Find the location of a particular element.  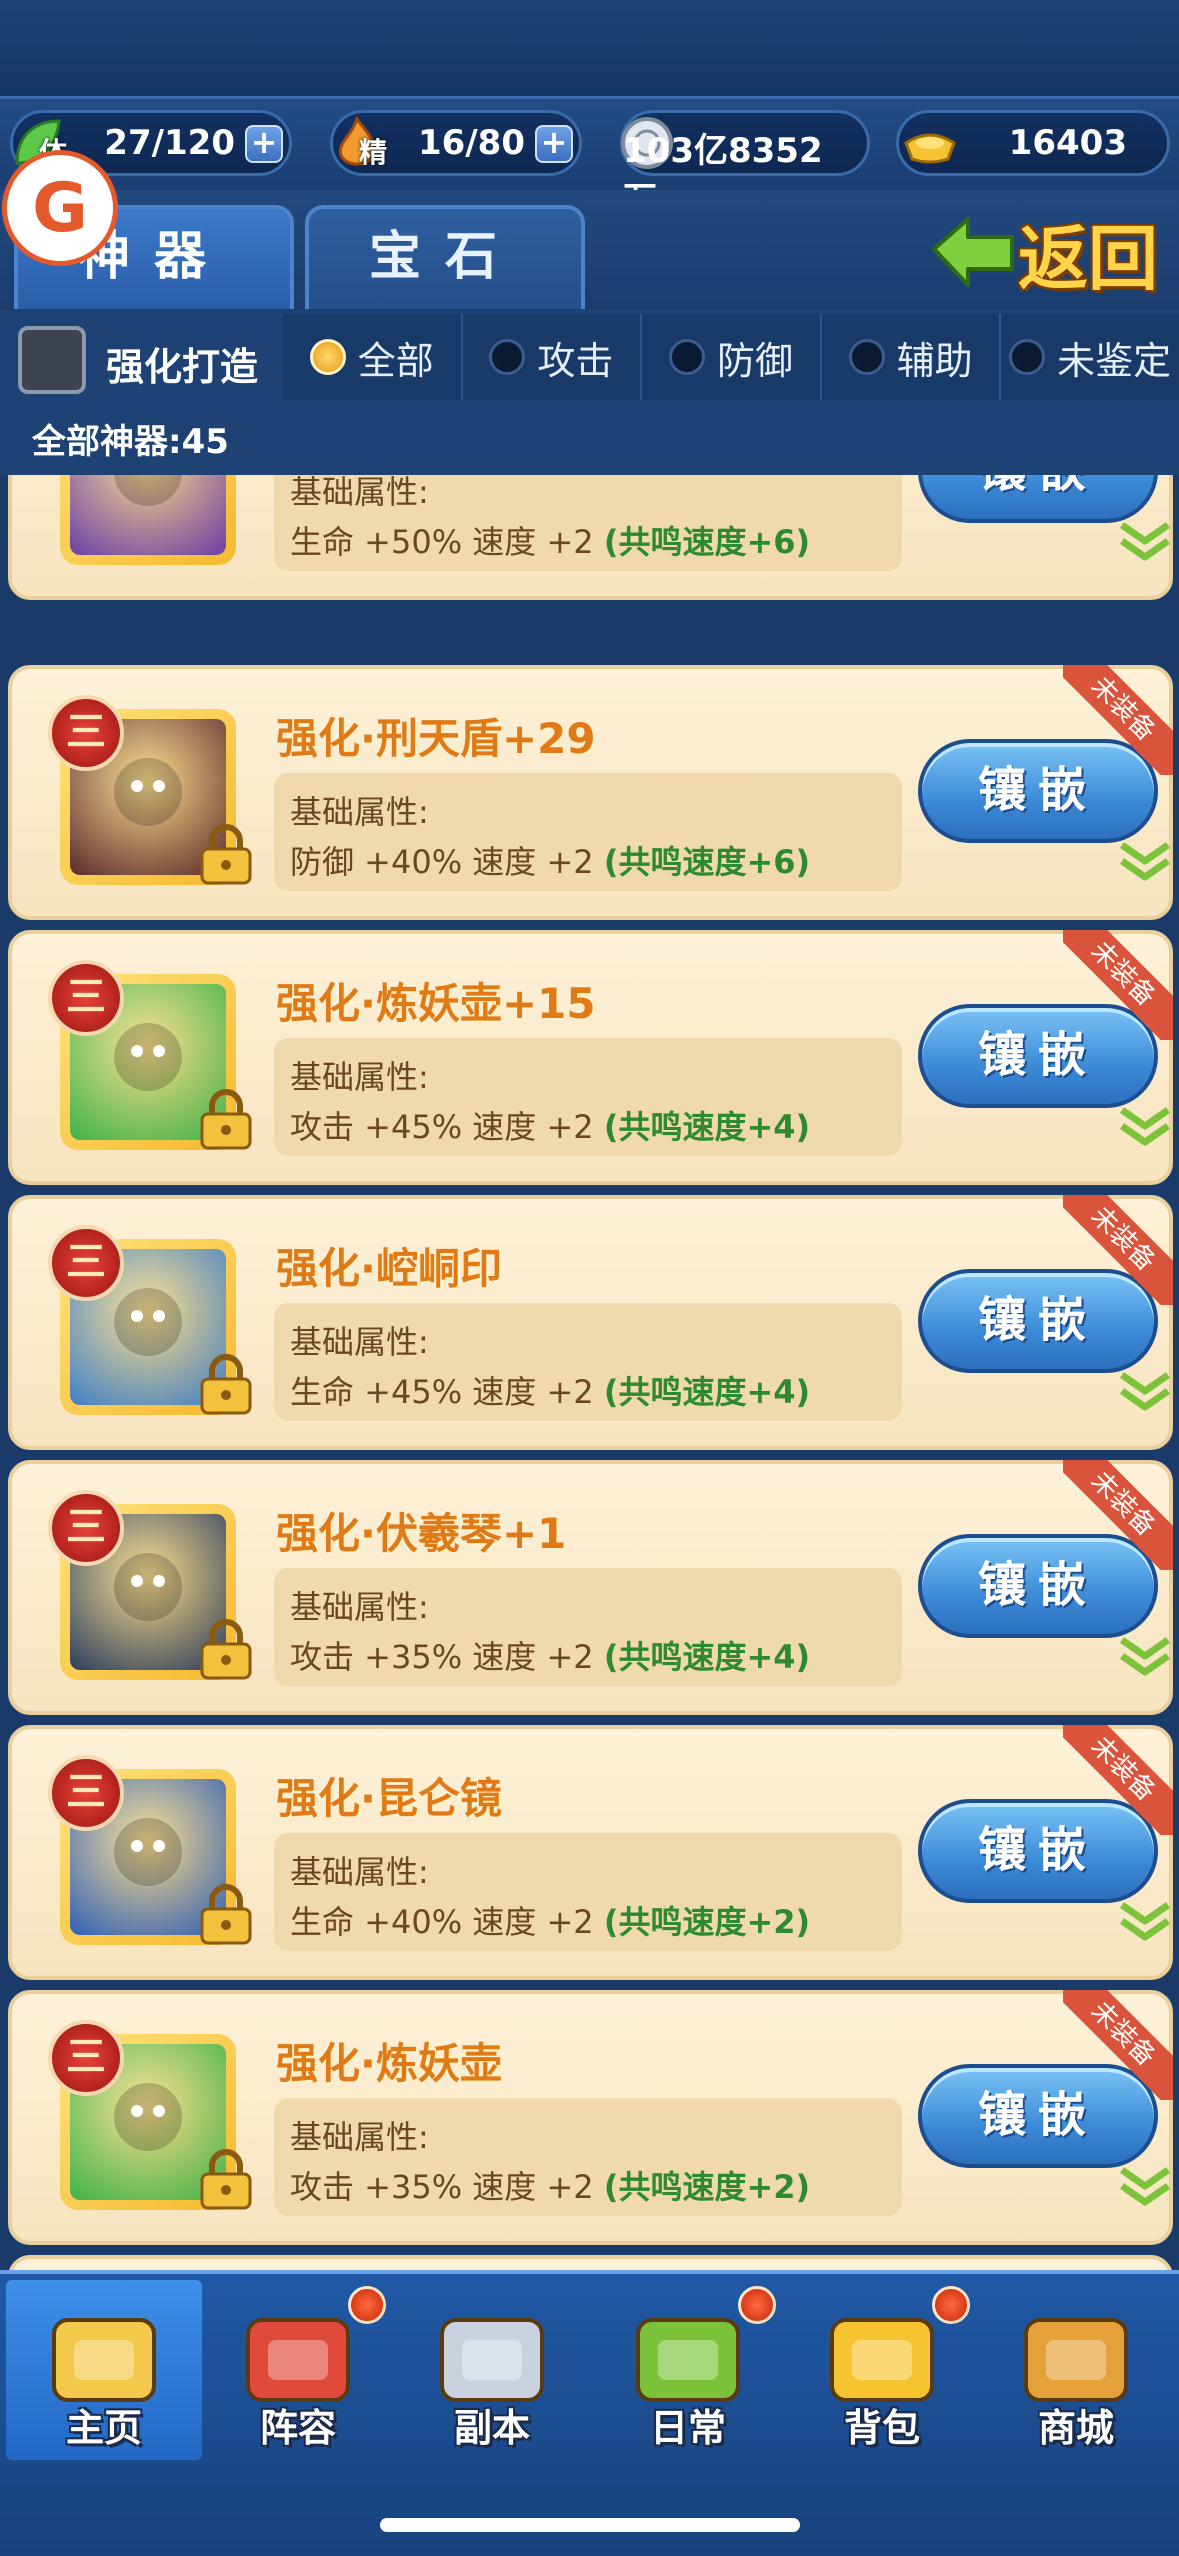

filter-label: 辅助 is located at coordinates (934, 360).